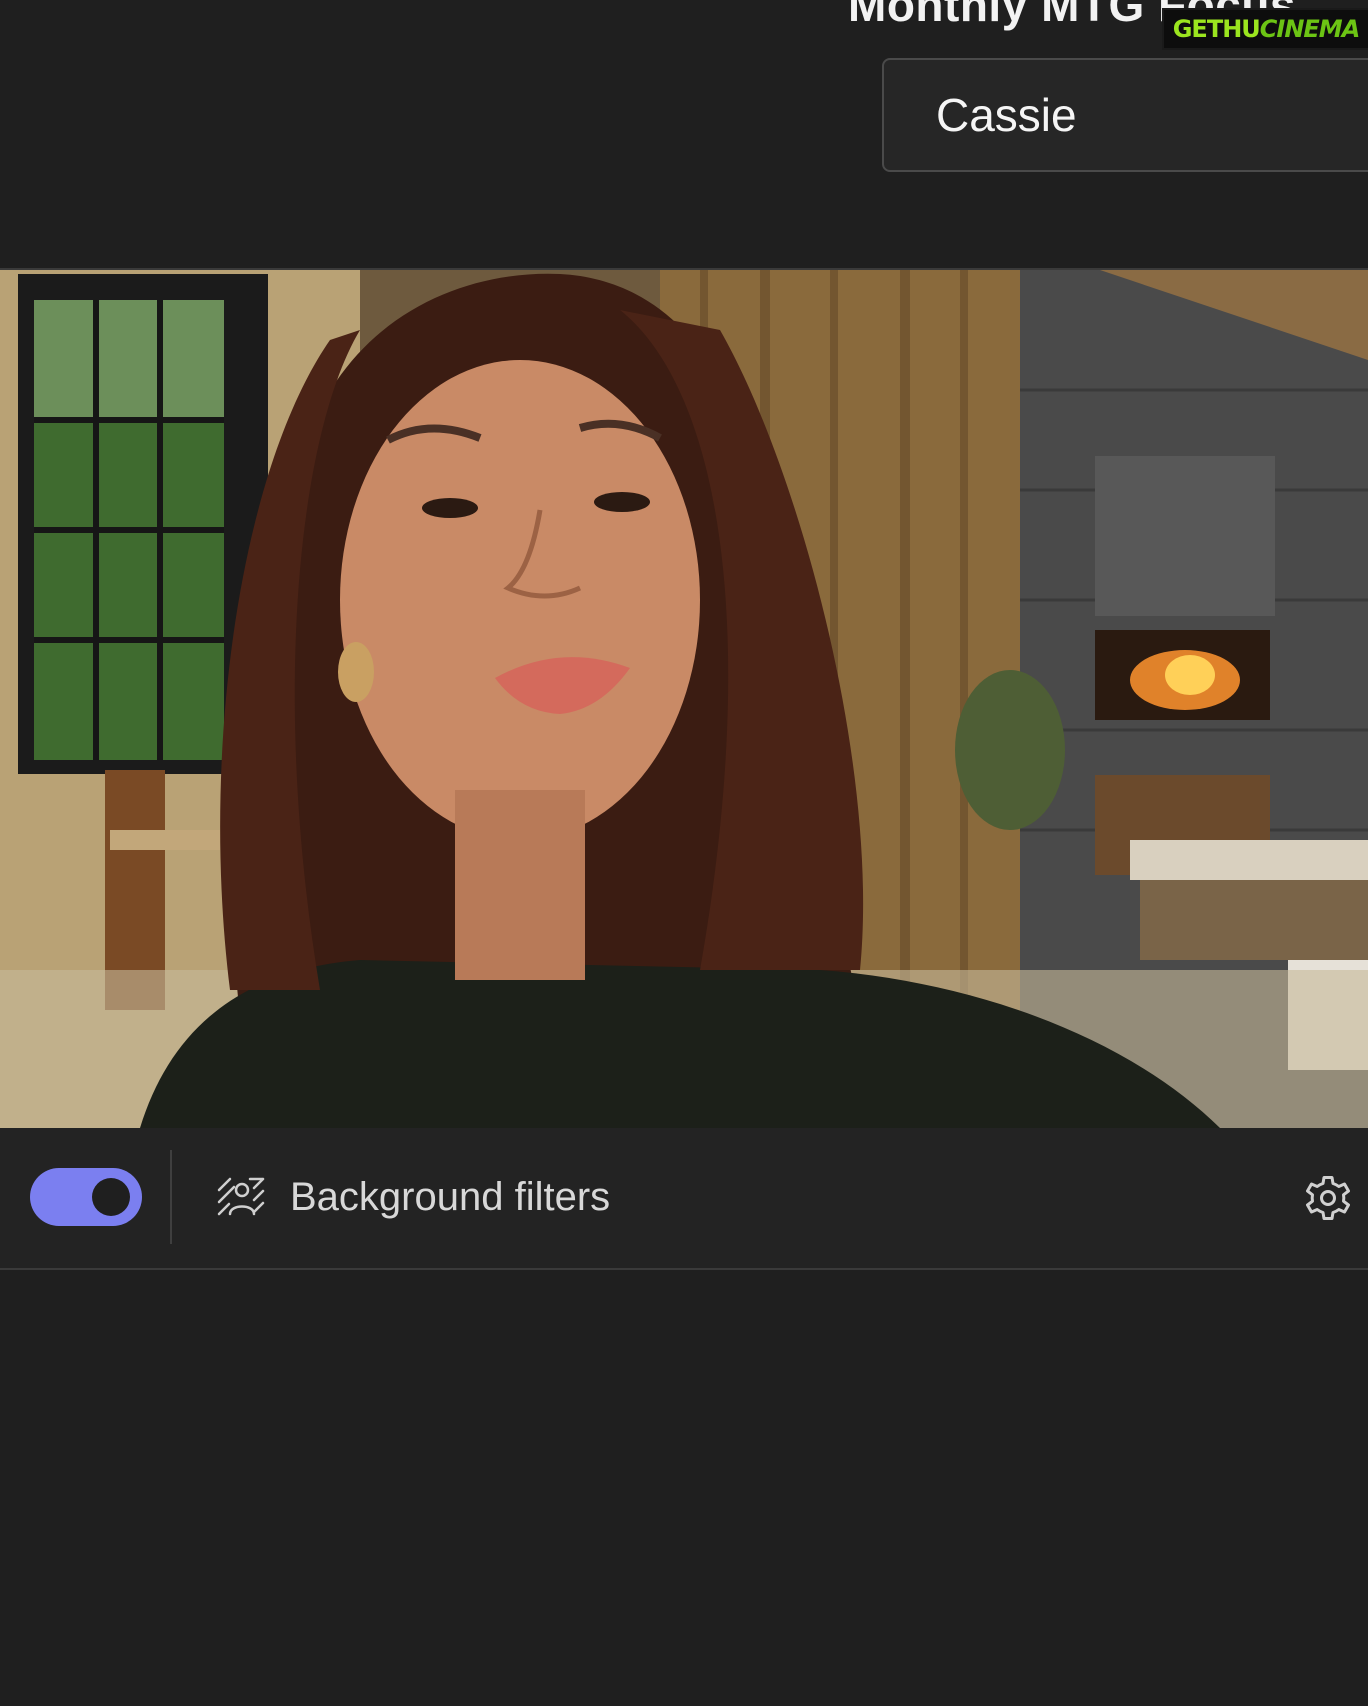 The width and height of the screenshot is (1368, 1706). What do you see at coordinates (1125, 115) in the screenshot?
I see `name-input` at bounding box center [1125, 115].